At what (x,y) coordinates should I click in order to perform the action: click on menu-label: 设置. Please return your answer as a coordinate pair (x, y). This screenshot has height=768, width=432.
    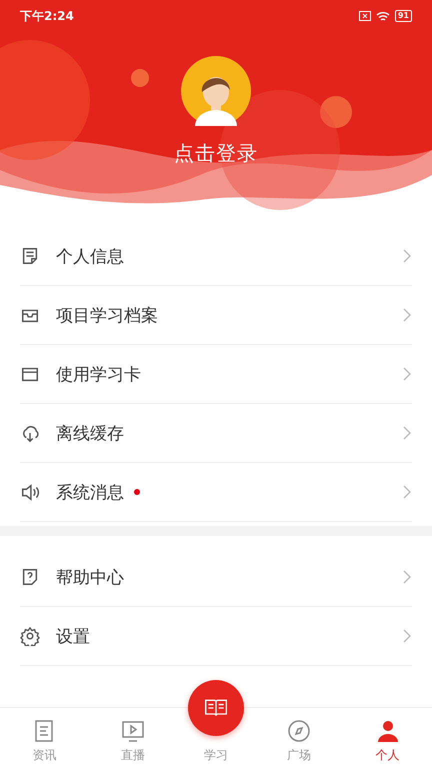
    Looking at the image, I should click on (73, 637).